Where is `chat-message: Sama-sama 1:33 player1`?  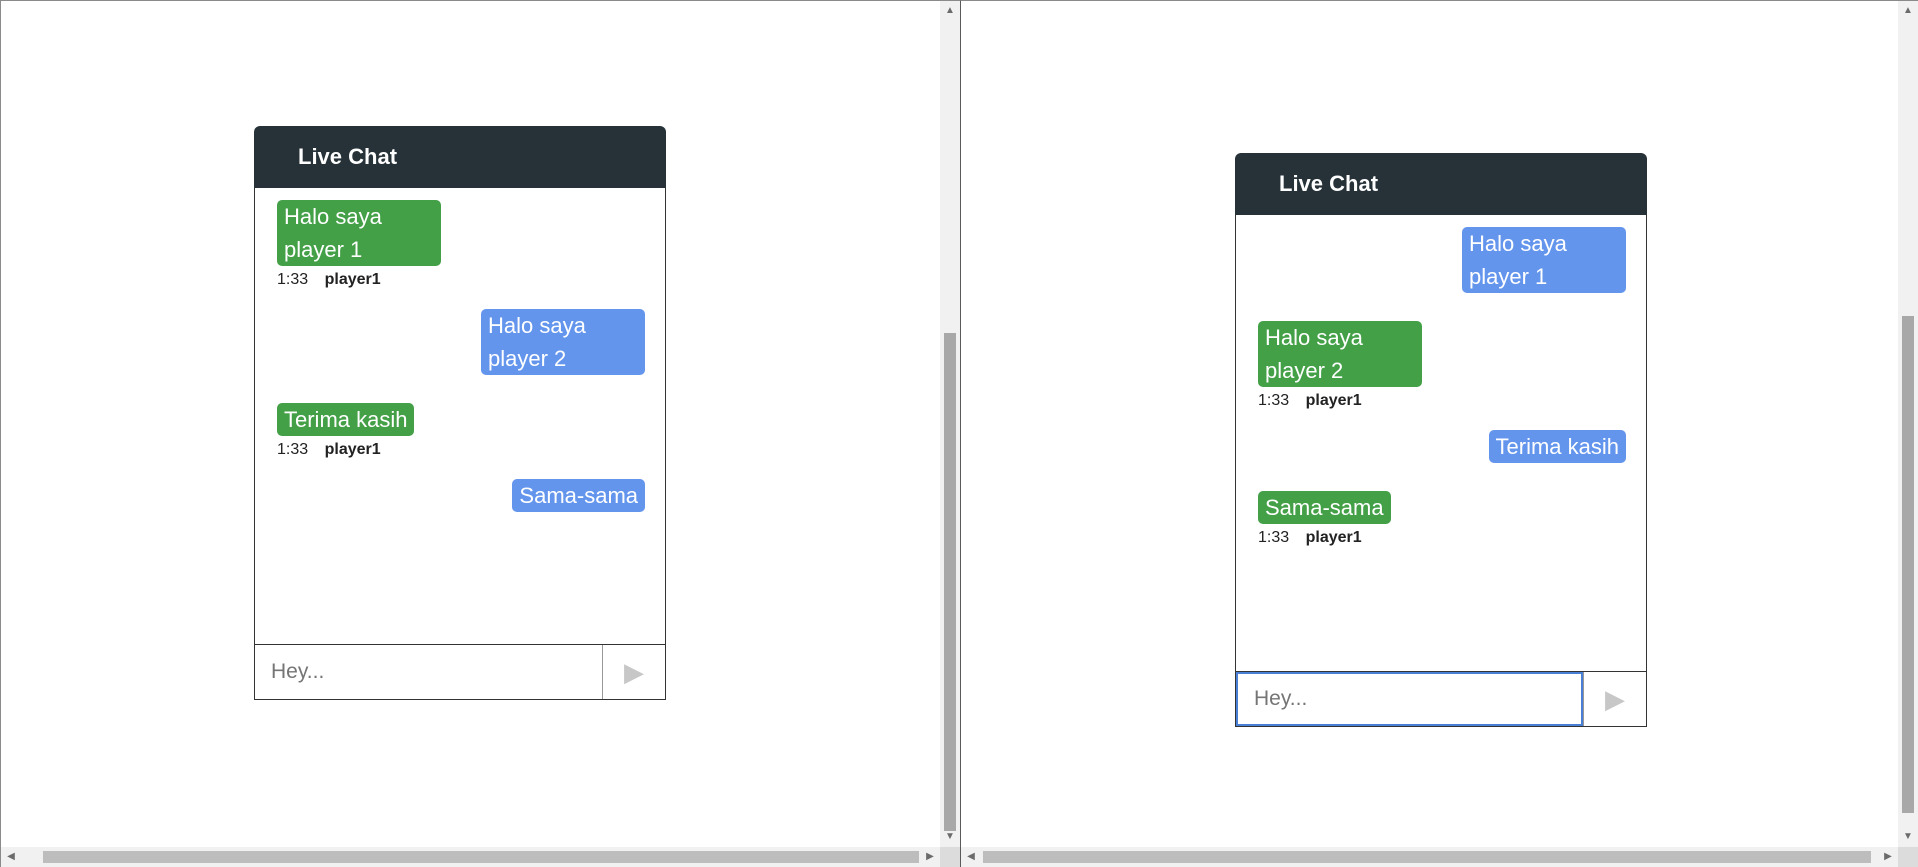
chat-message: Sama-sama 1:33 player1 is located at coordinates (1442, 519).